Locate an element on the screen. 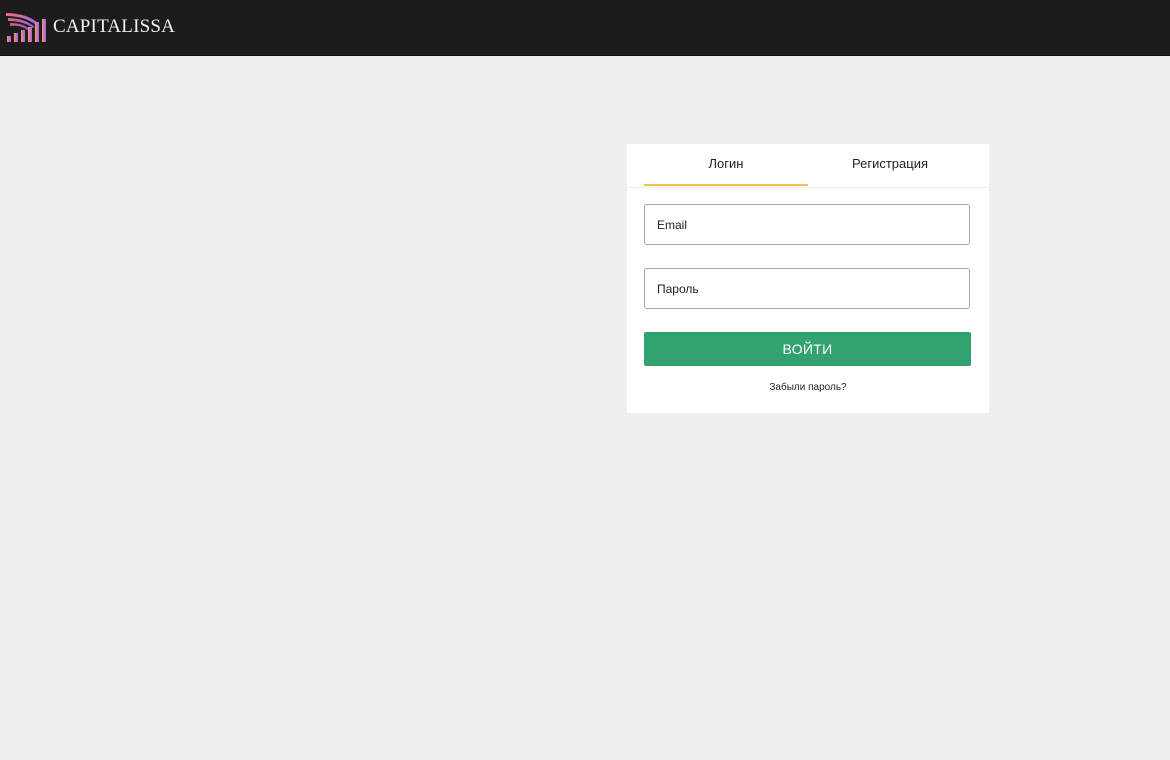 Image resolution: width=1170 pixels, height=760 pixels. active-tab-indicator is located at coordinates (726, 185).